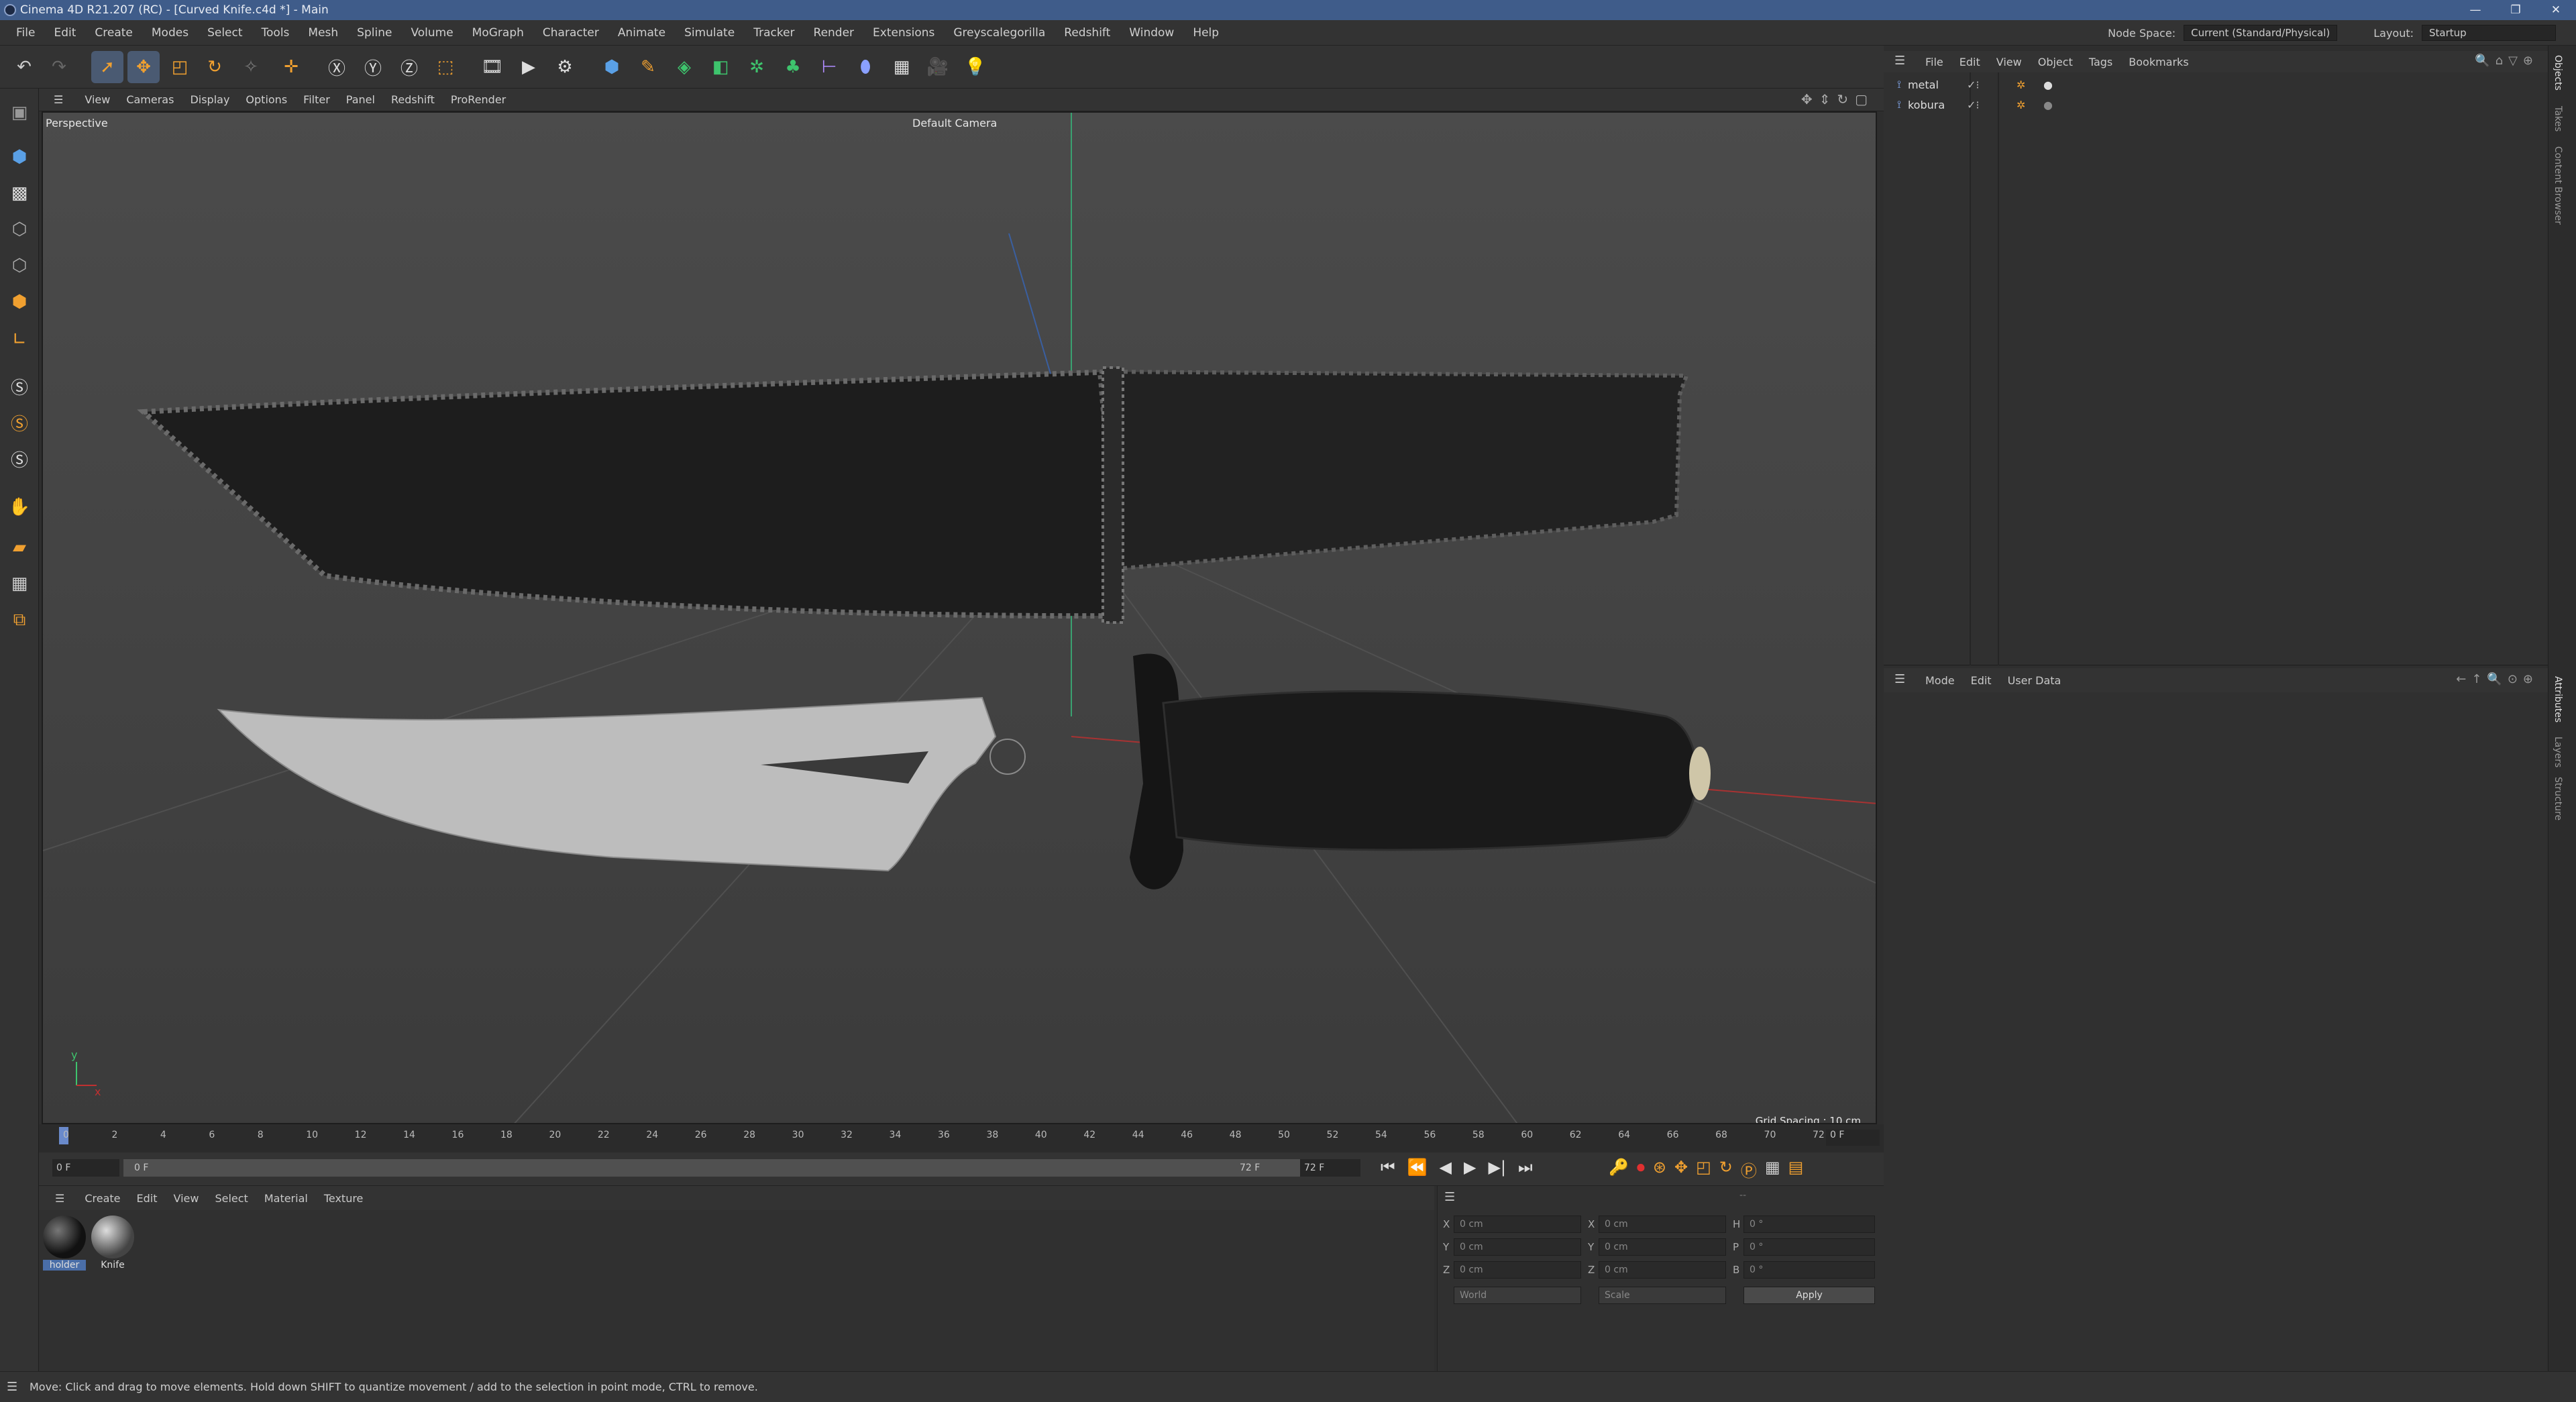 The width and height of the screenshot is (2576, 1402). What do you see at coordinates (2497, 679) in the screenshot?
I see `attributes-nav-icons: ←↑🔍⊙⊕` at bounding box center [2497, 679].